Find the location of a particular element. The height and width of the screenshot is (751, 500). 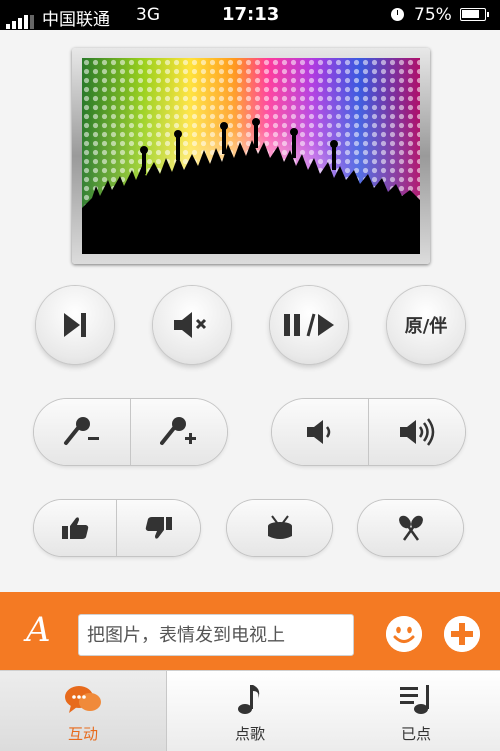

mic-volume-down-icon is located at coordinates (81, 431).